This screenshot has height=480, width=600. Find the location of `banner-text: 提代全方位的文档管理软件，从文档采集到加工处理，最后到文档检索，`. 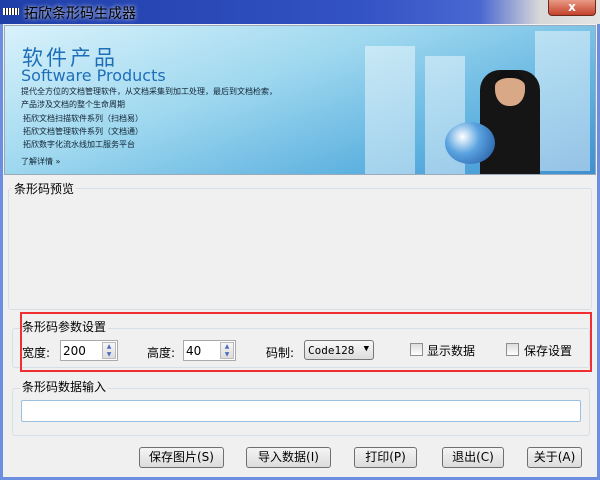

banner-text: 提代全方位的文档管理软件，从文档采集到加工处理，最后到文档检索， is located at coordinates (149, 91).